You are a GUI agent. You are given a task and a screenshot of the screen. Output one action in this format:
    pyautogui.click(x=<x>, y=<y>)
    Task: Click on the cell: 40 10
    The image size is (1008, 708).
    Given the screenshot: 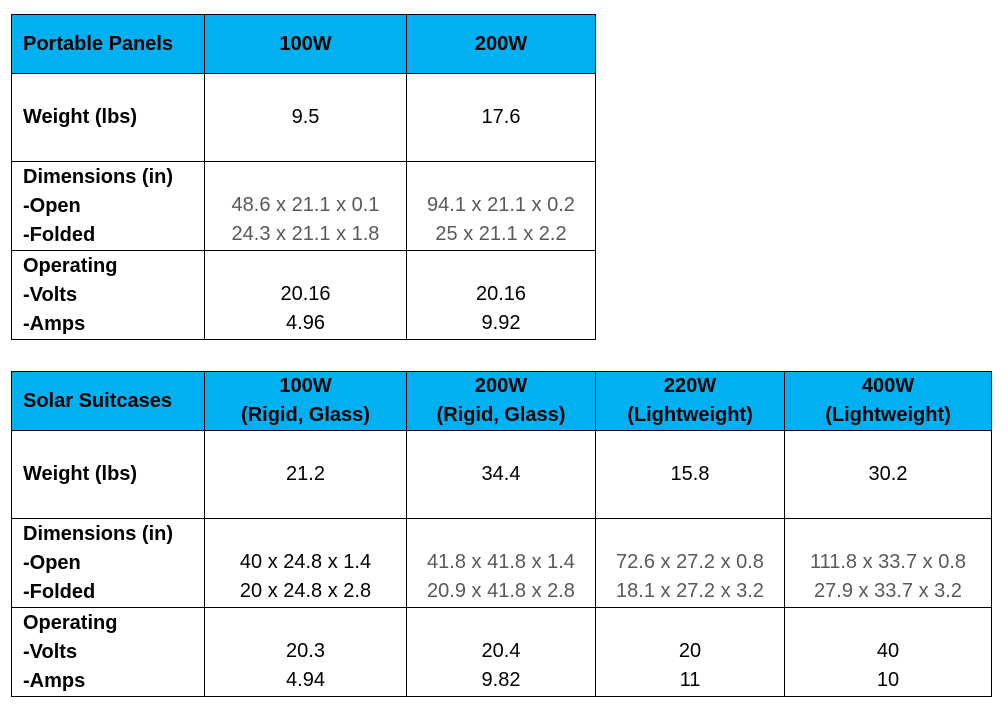 What is the action you would take?
    pyautogui.click(x=888, y=652)
    